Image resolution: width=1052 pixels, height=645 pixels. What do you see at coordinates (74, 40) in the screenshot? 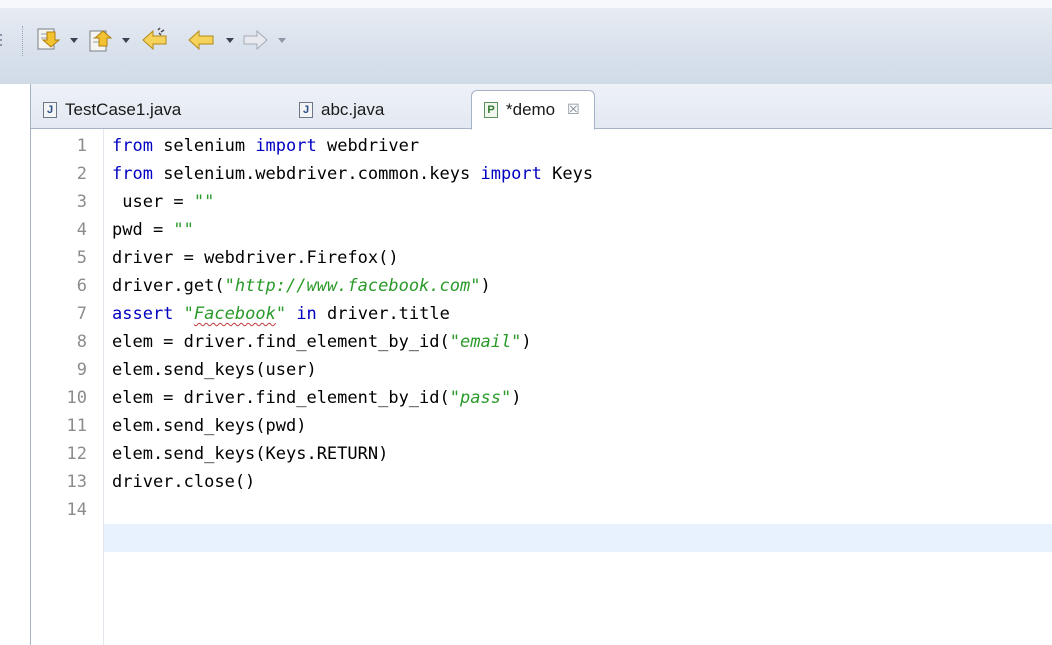
I see `next-annotation-dropdown` at bounding box center [74, 40].